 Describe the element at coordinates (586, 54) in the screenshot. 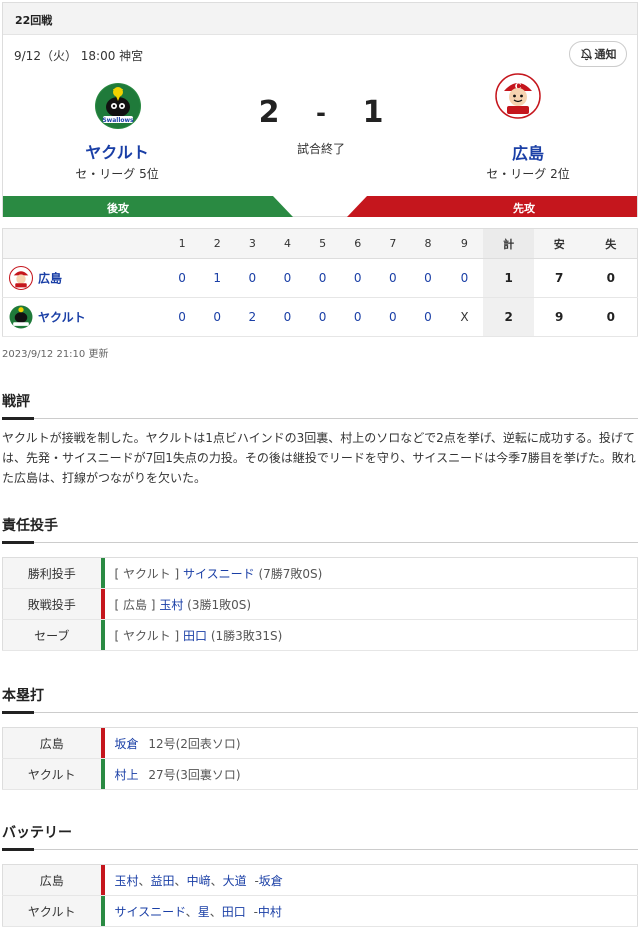

I see `bell-icon` at that location.